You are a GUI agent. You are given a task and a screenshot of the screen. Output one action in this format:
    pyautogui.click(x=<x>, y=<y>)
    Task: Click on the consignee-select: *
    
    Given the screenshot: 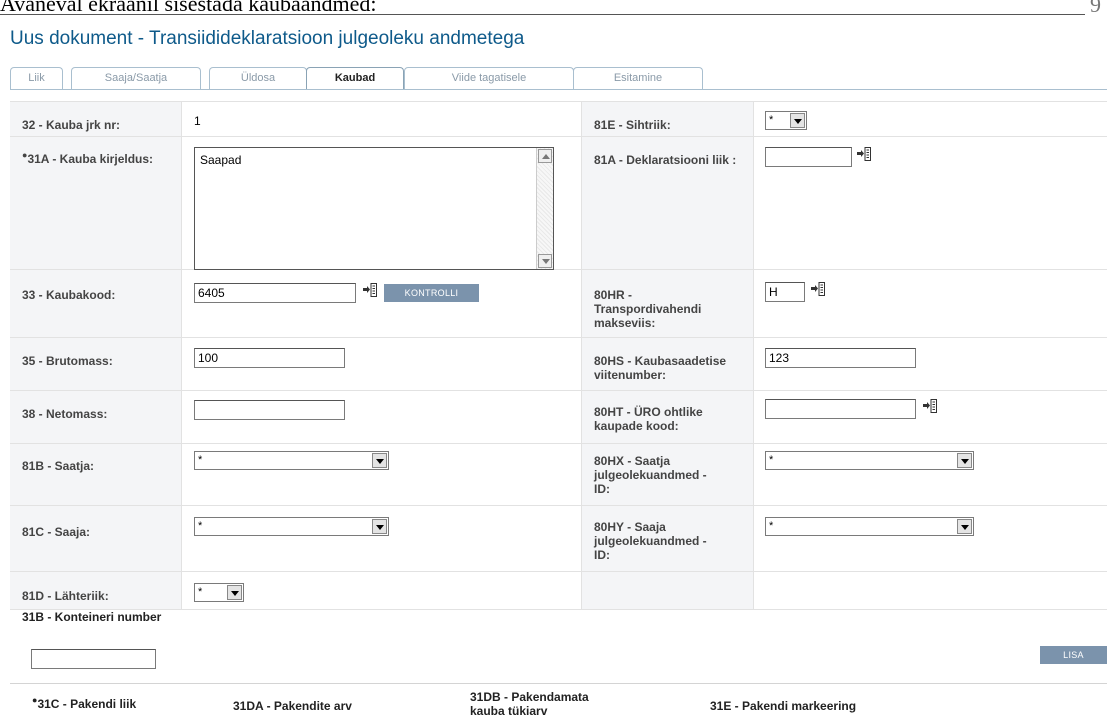 What is the action you would take?
    pyautogui.click(x=291, y=526)
    